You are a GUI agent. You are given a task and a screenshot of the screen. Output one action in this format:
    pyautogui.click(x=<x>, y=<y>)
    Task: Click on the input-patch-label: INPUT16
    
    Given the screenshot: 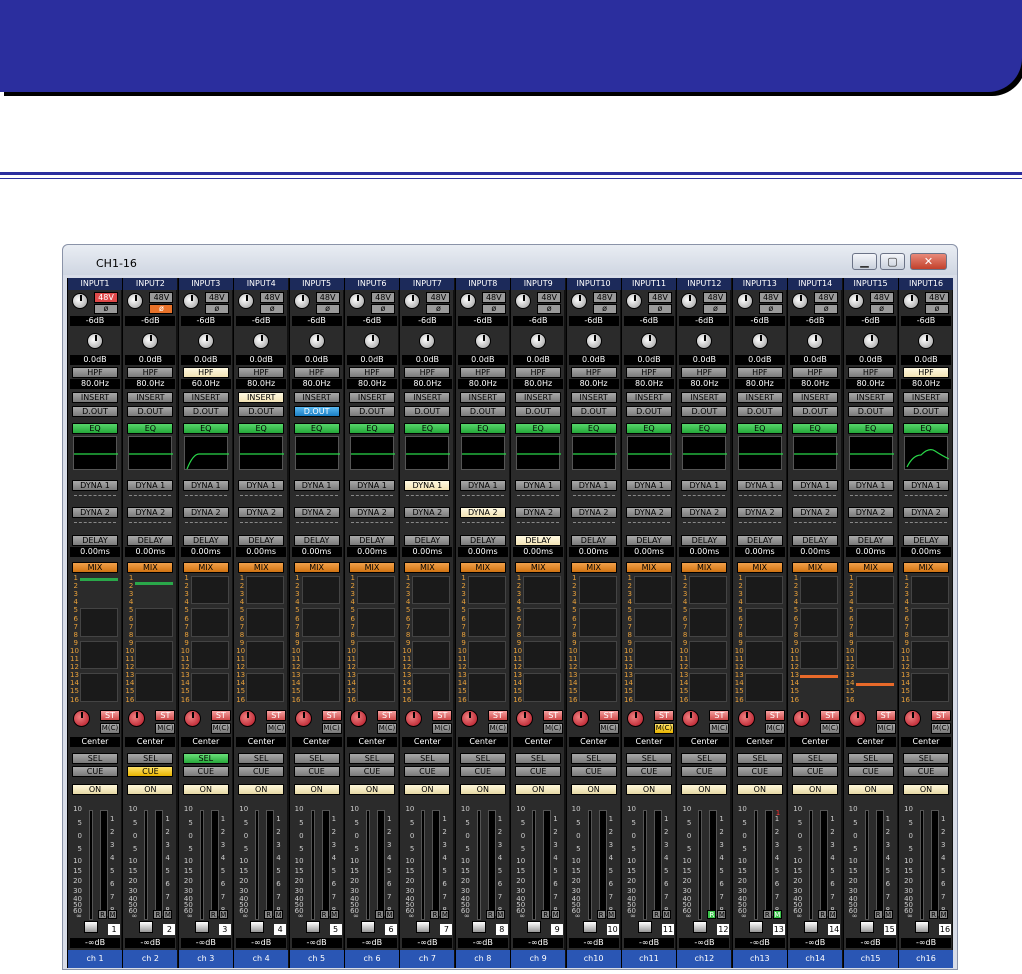 What is the action you would take?
    pyautogui.click(x=926, y=284)
    